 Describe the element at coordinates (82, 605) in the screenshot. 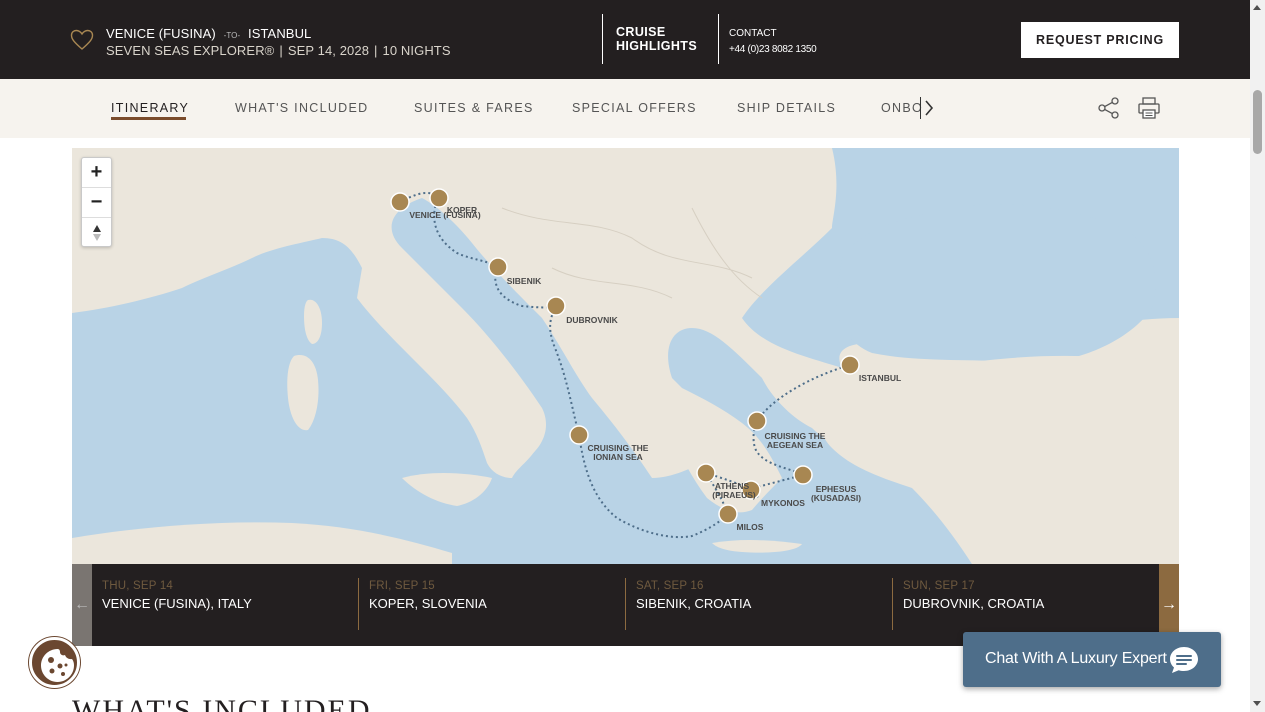

I see `carousel-prev-button: ←` at that location.